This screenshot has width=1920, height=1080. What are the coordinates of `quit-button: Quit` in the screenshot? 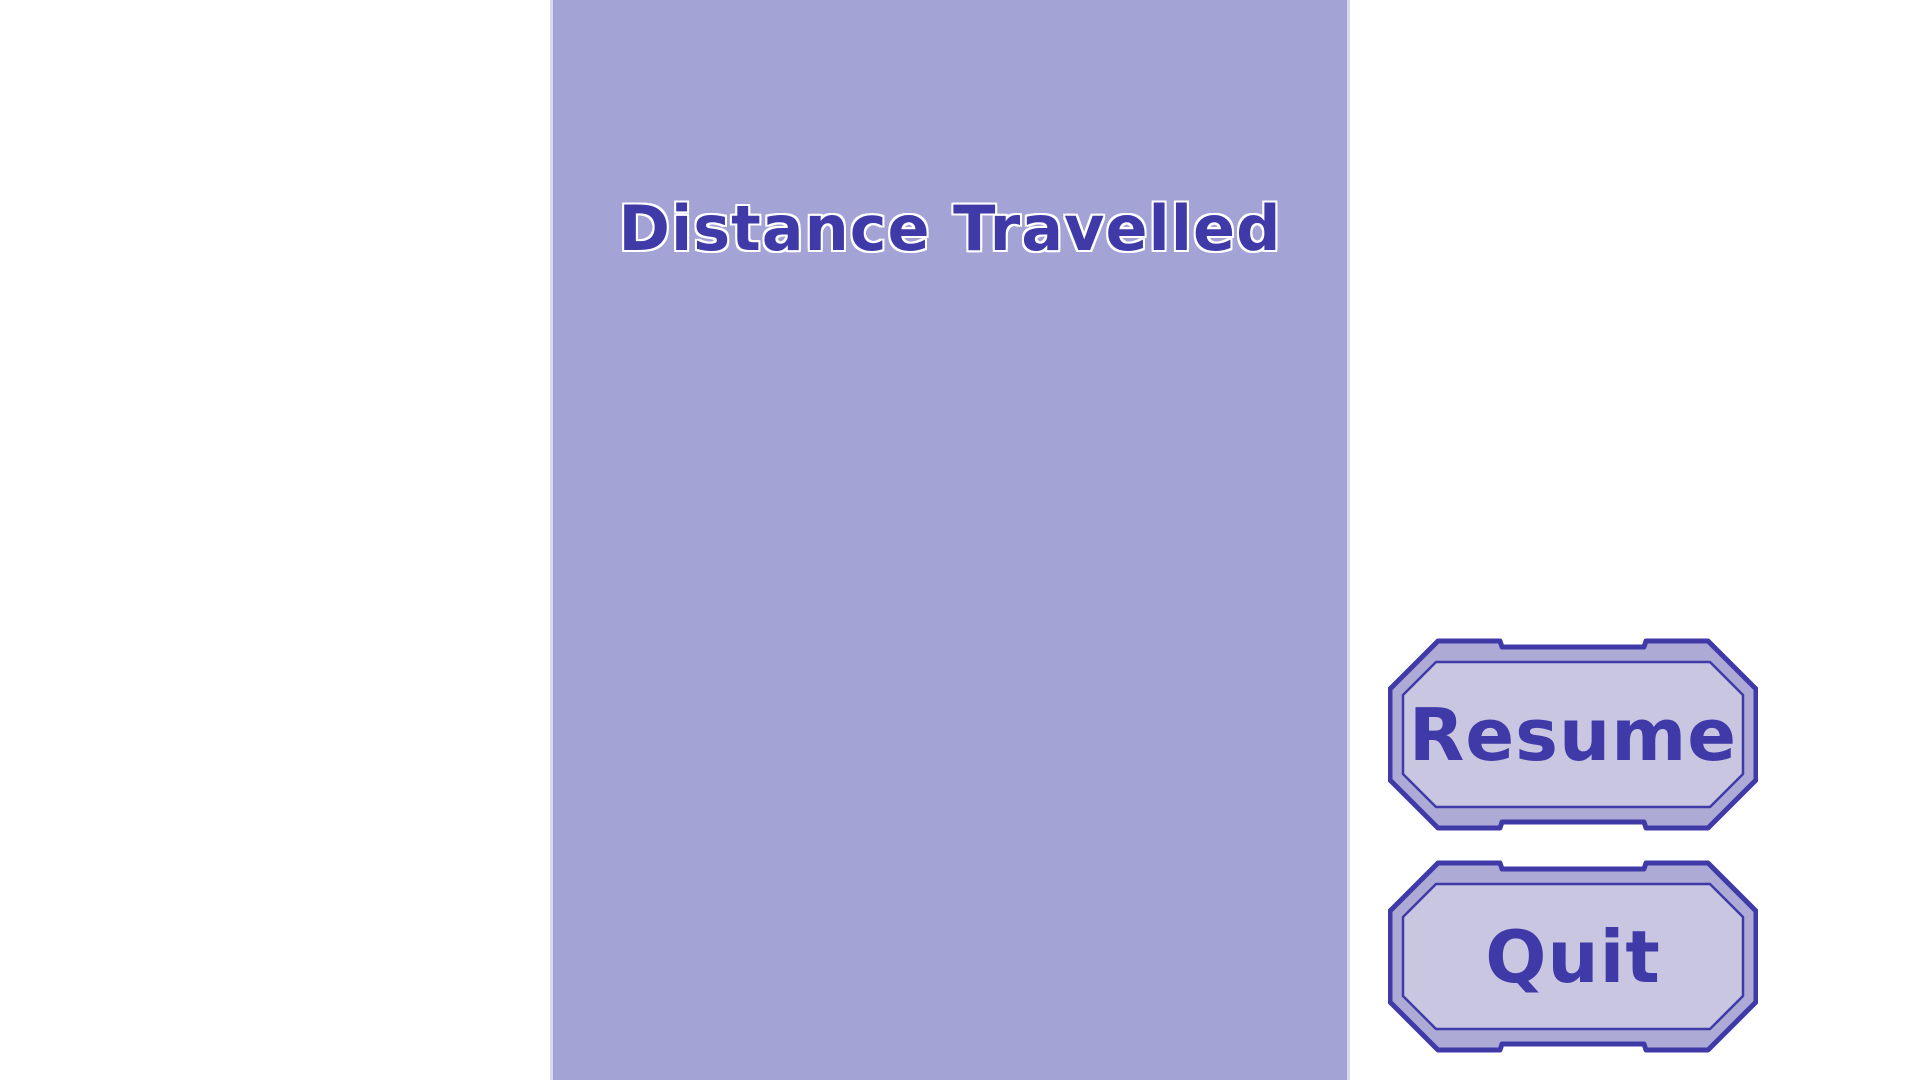 It's located at (1573, 956).